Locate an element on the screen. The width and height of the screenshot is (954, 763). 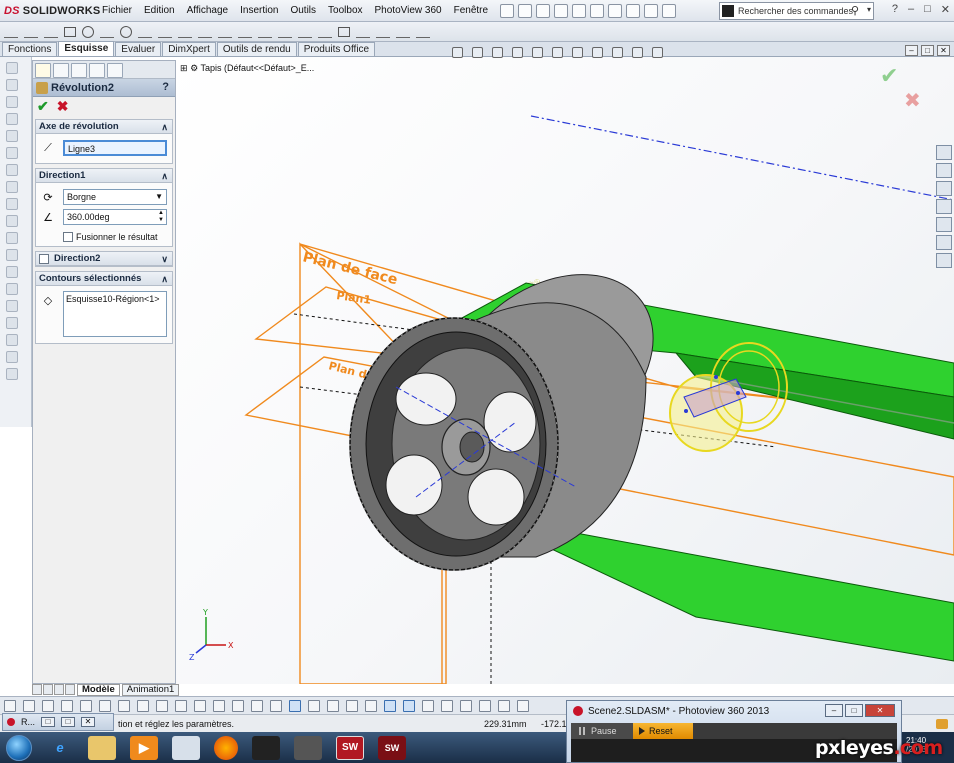
undo-icon is located at coordinates (597, 10).